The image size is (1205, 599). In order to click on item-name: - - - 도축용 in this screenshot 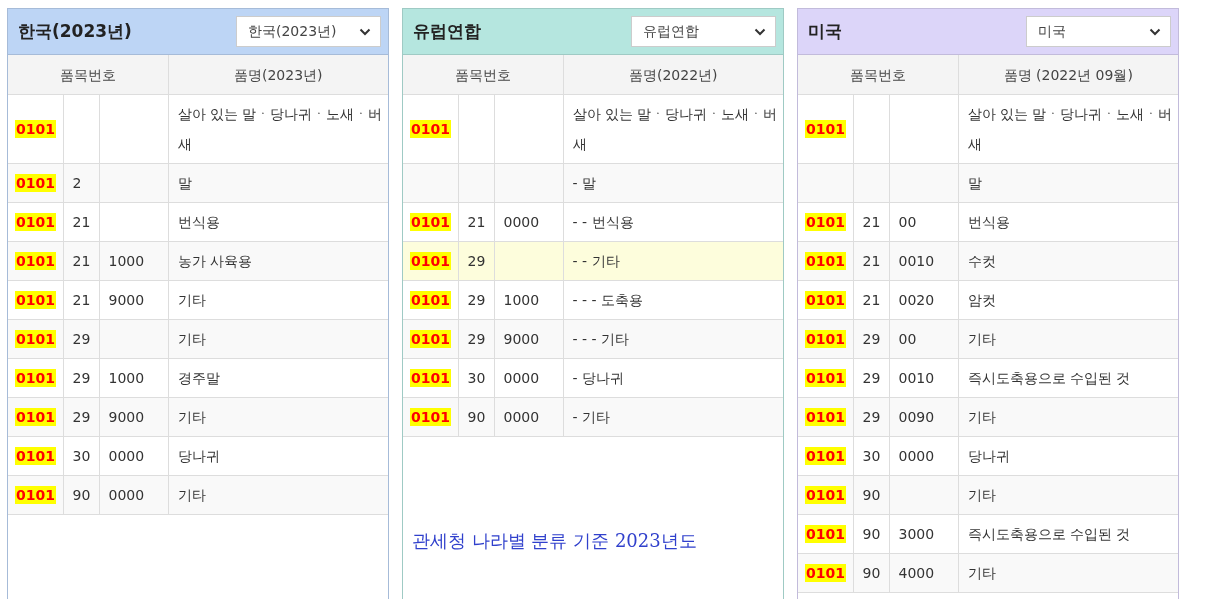, I will do `click(607, 300)`.